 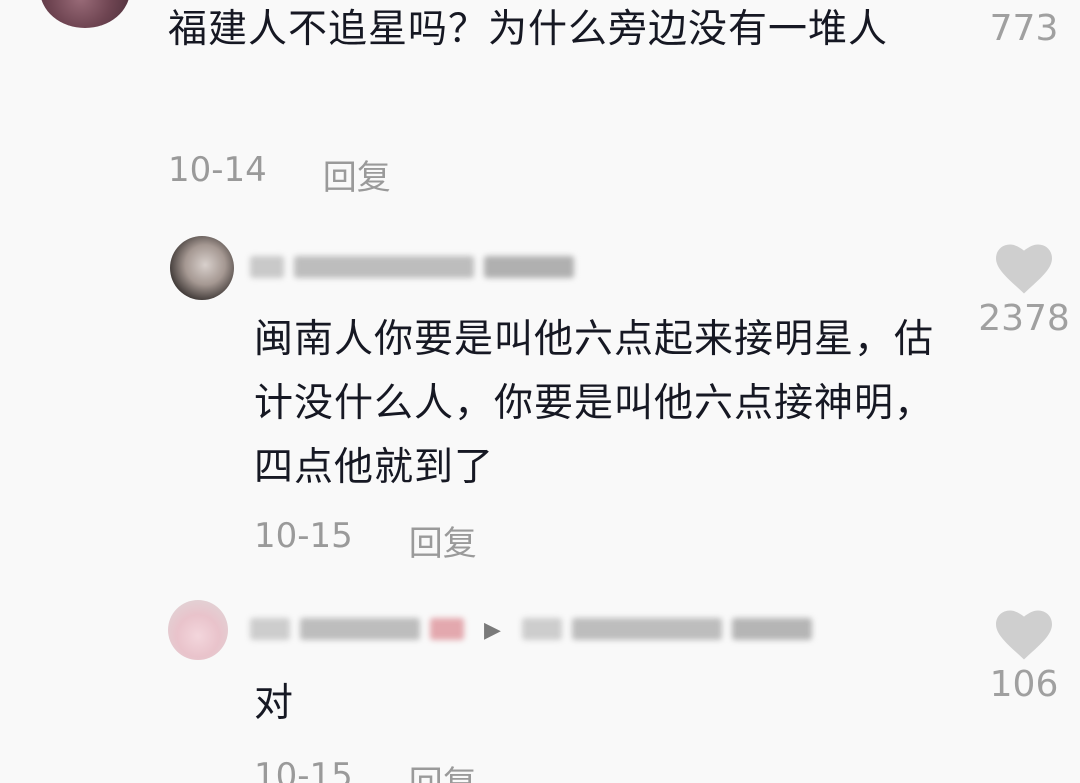 I want to click on like-button: 773, so click(x=1024, y=28).